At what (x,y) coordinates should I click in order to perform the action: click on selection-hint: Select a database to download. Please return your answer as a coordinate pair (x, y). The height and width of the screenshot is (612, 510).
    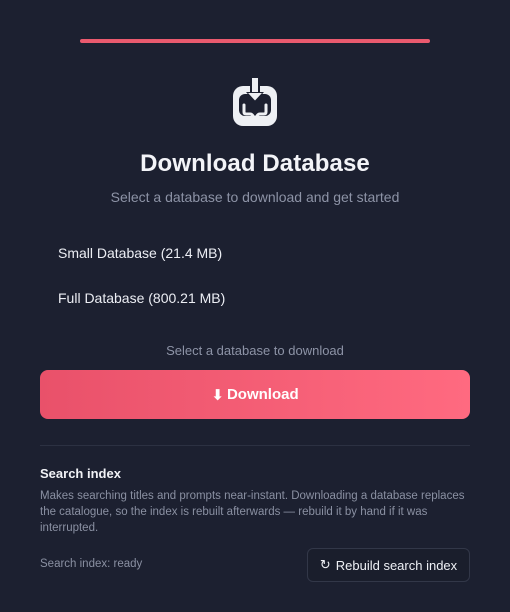
    Looking at the image, I should click on (255, 350).